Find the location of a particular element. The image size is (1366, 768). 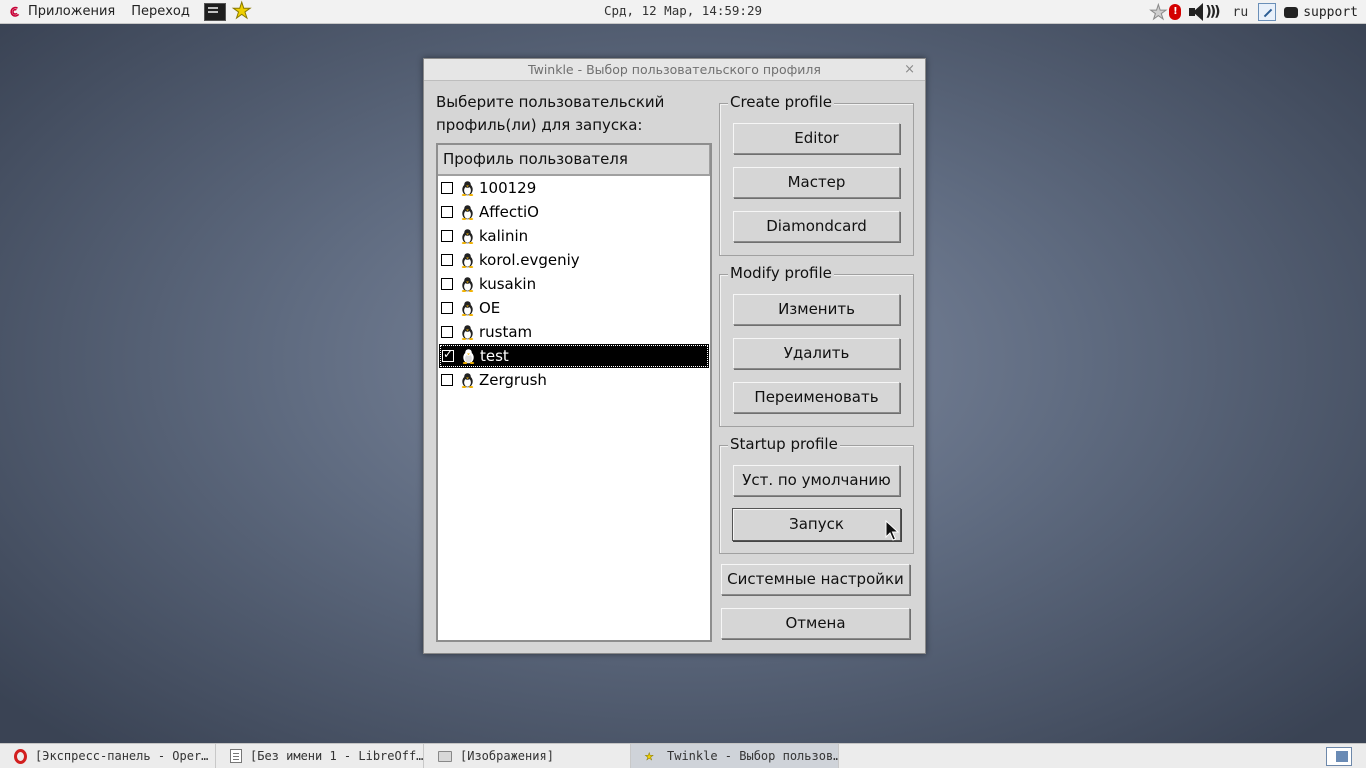

profile-name: AffectiO is located at coordinates (509, 212).